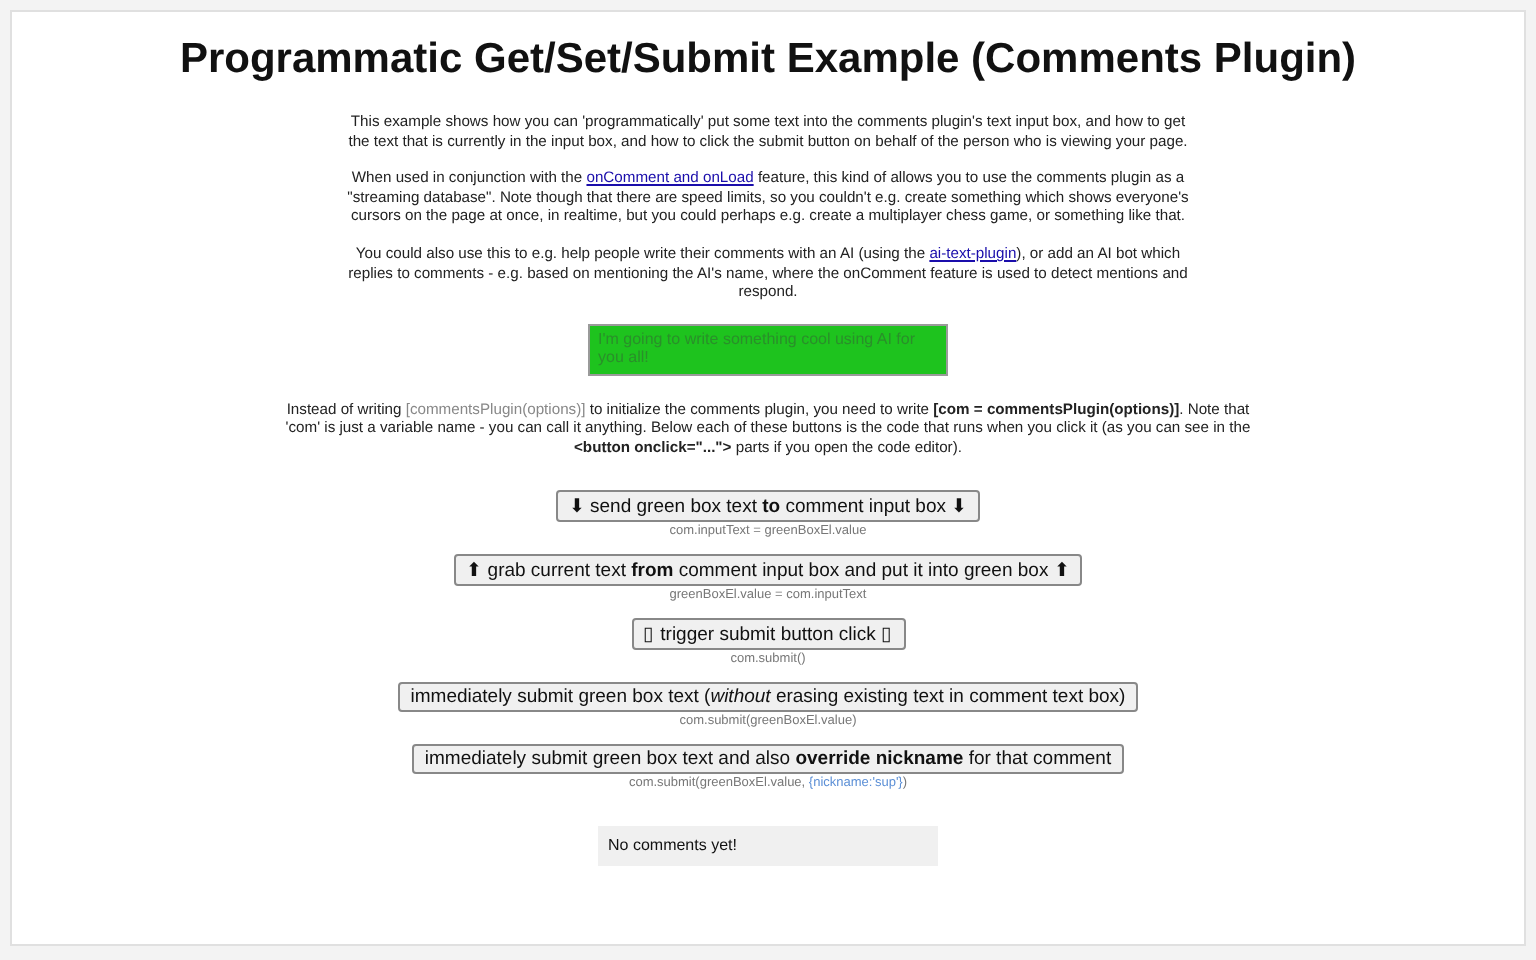 The image size is (1536, 960). What do you see at coordinates (768, 696) in the screenshot?
I see `action-button: immediately submit green box text (without erasing existing text in comment text box)` at bounding box center [768, 696].